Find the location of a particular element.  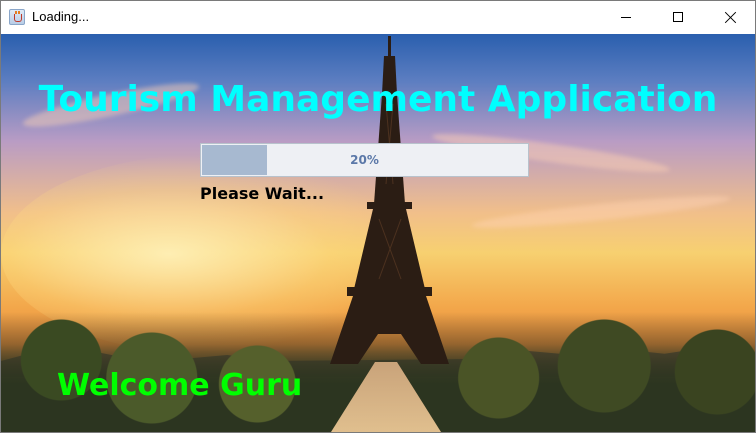

minimize-icon is located at coordinates (626, 17).